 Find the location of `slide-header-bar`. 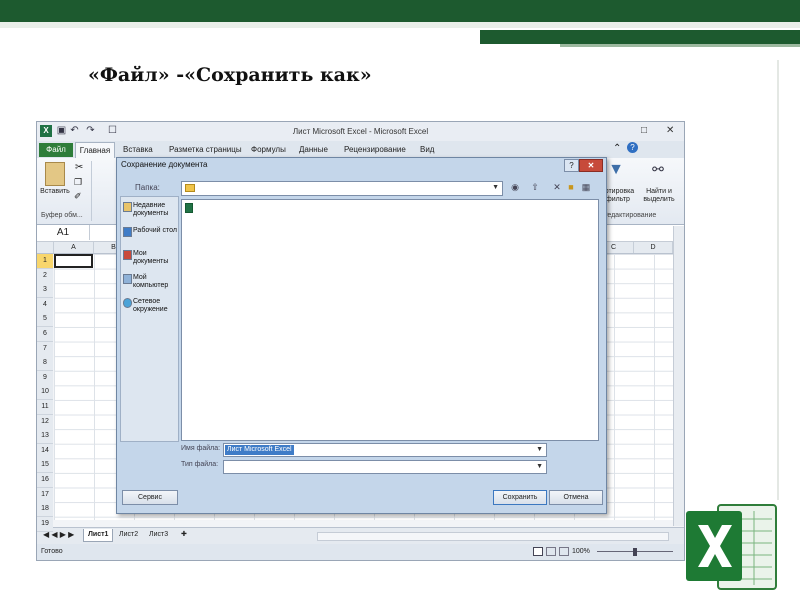

slide-header-bar is located at coordinates (400, 11).